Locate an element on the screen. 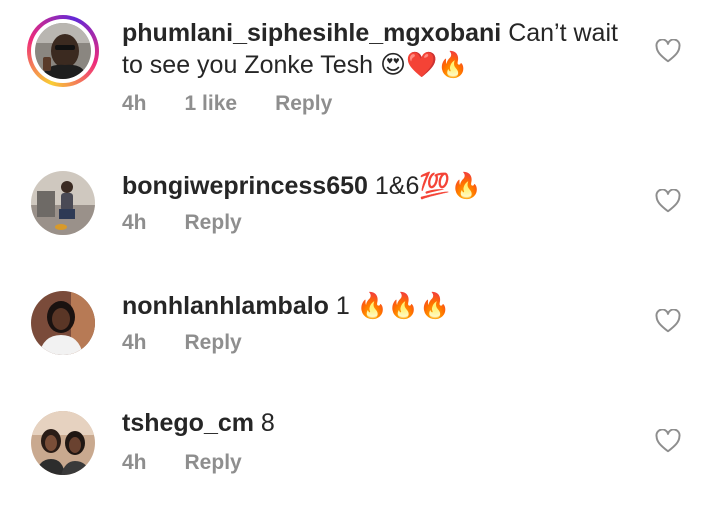 This screenshot has height=505, width=720. comment-username: tshego_cm is located at coordinates (188, 423).